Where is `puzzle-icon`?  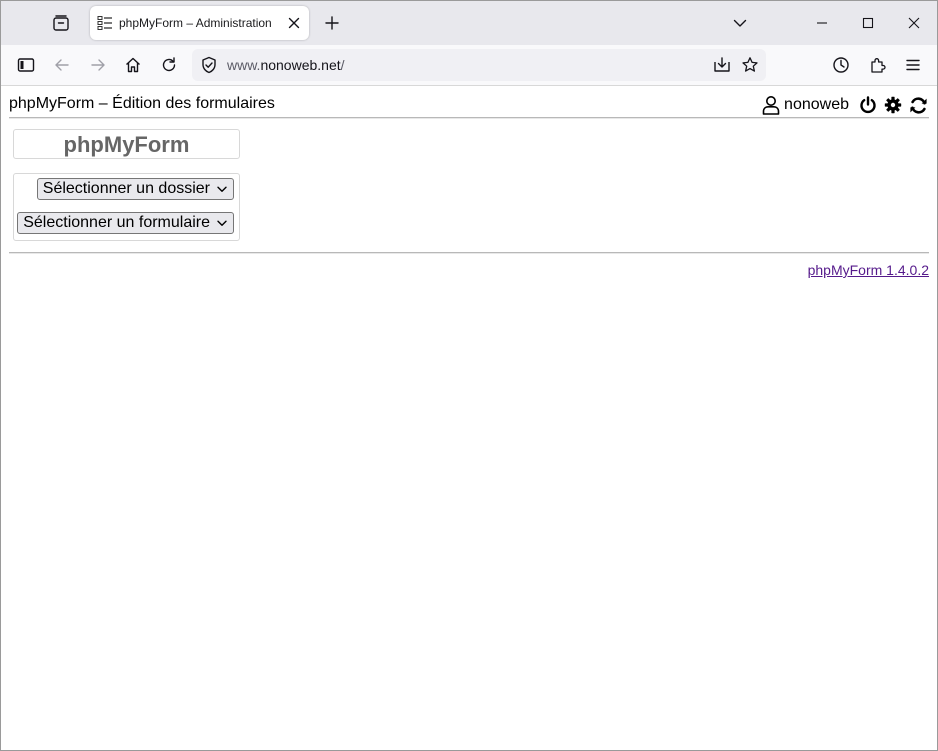
puzzle-icon is located at coordinates (878, 65).